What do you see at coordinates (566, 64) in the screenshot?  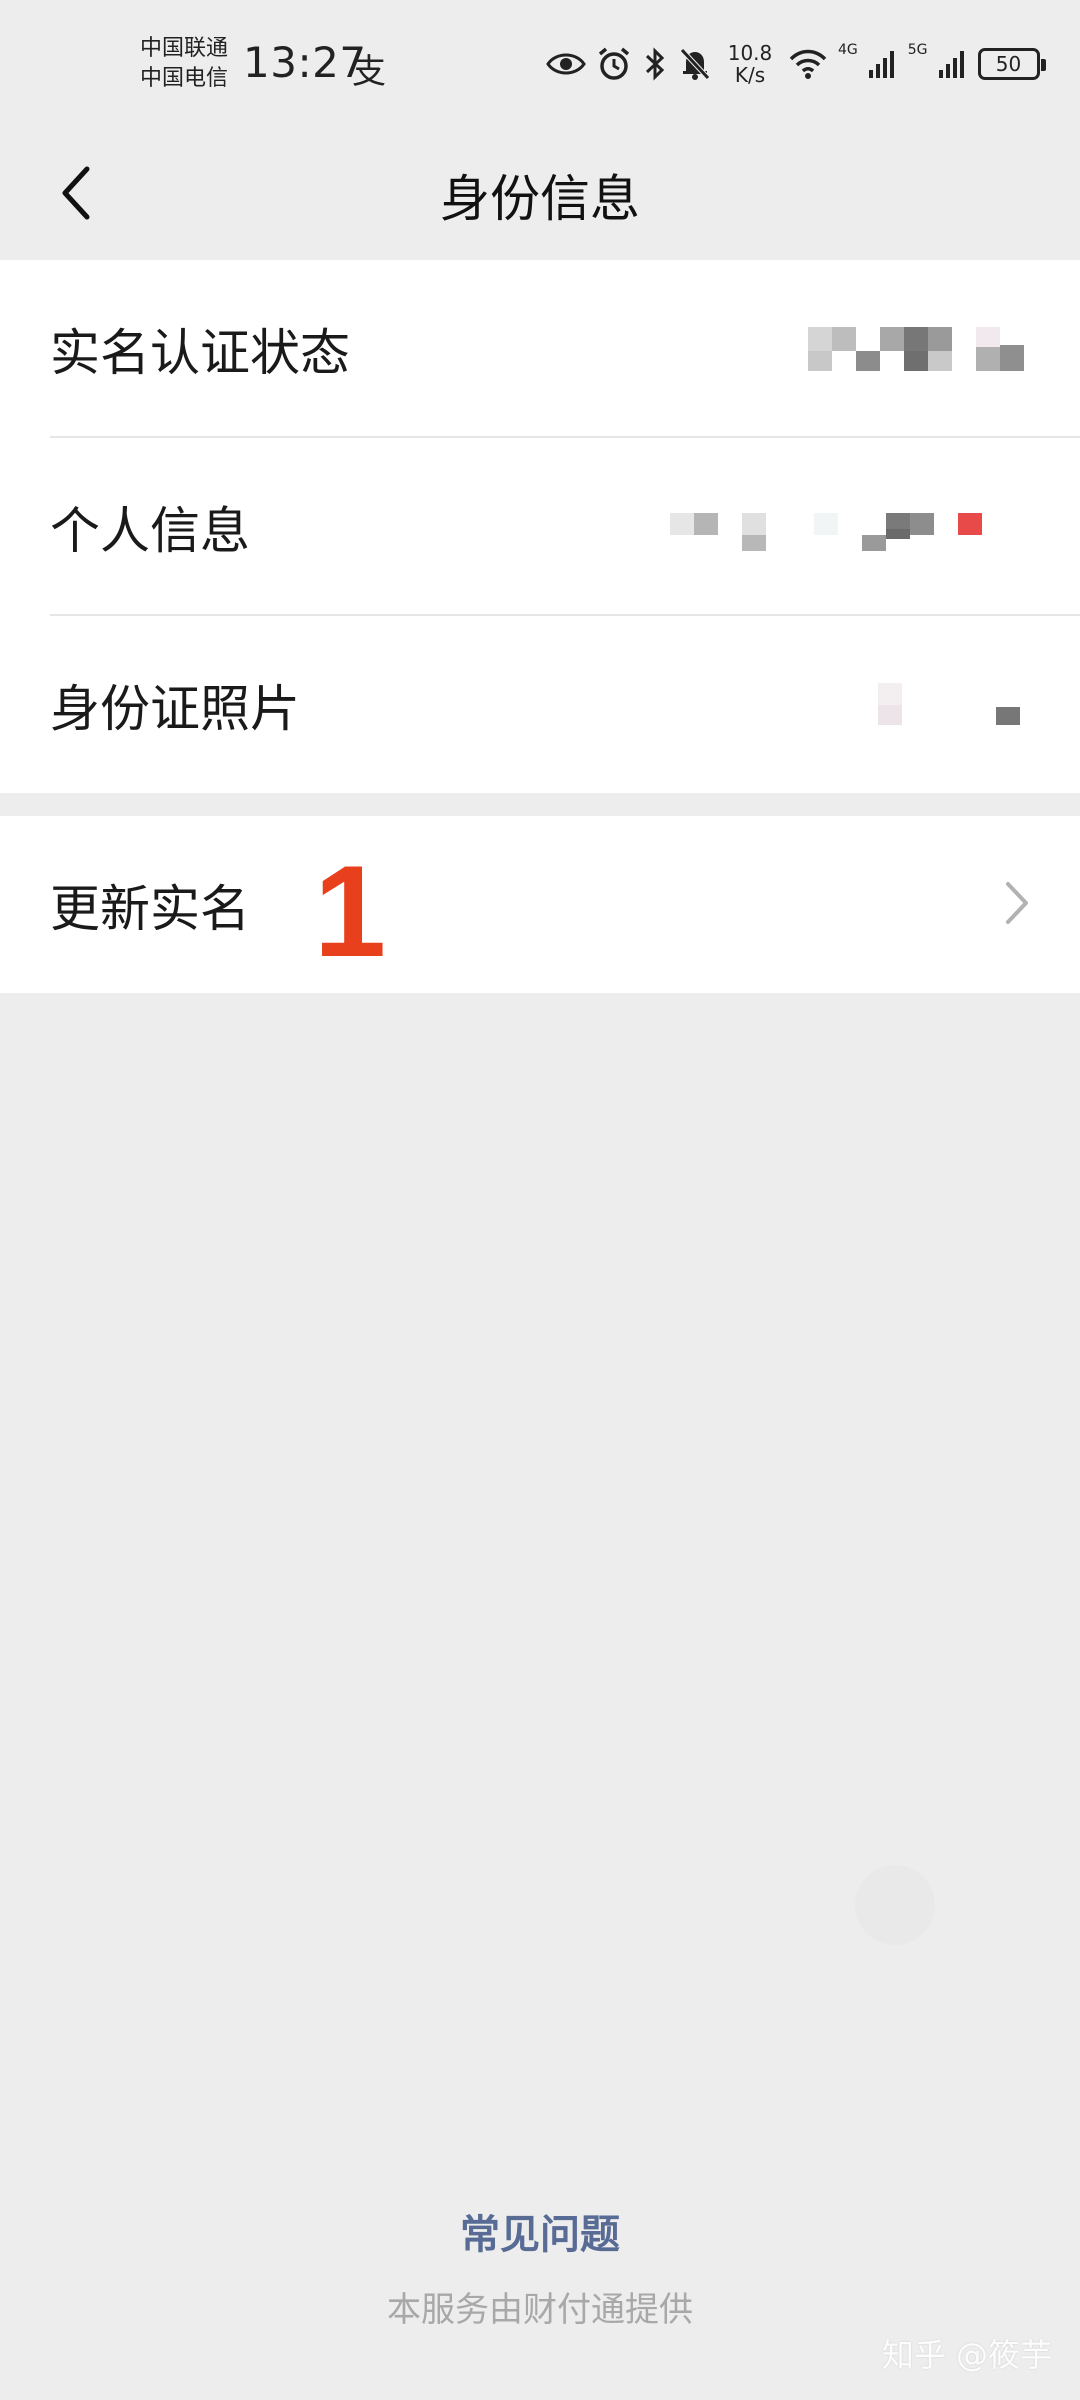 I see `eye-icon` at bounding box center [566, 64].